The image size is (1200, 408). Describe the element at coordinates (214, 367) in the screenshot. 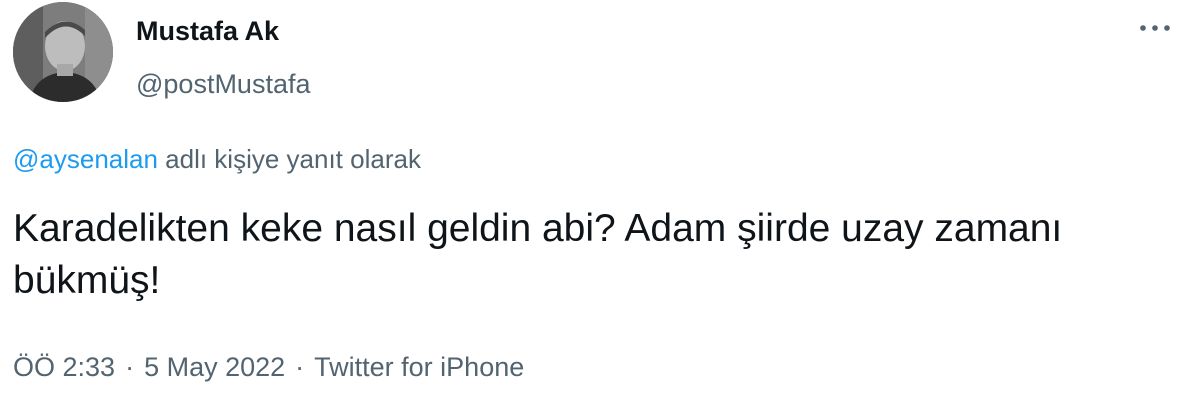

I see `tweet-date: 5 May 2022` at that location.